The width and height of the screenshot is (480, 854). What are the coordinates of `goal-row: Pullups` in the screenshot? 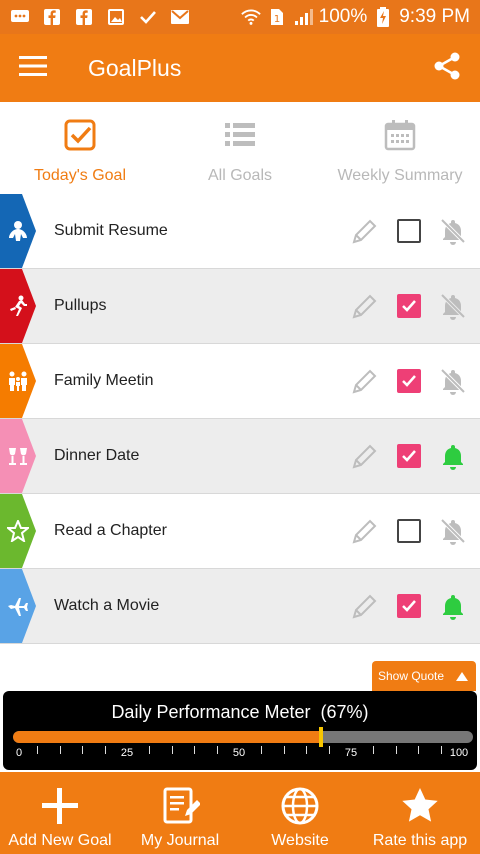 It's located at (240, 306).